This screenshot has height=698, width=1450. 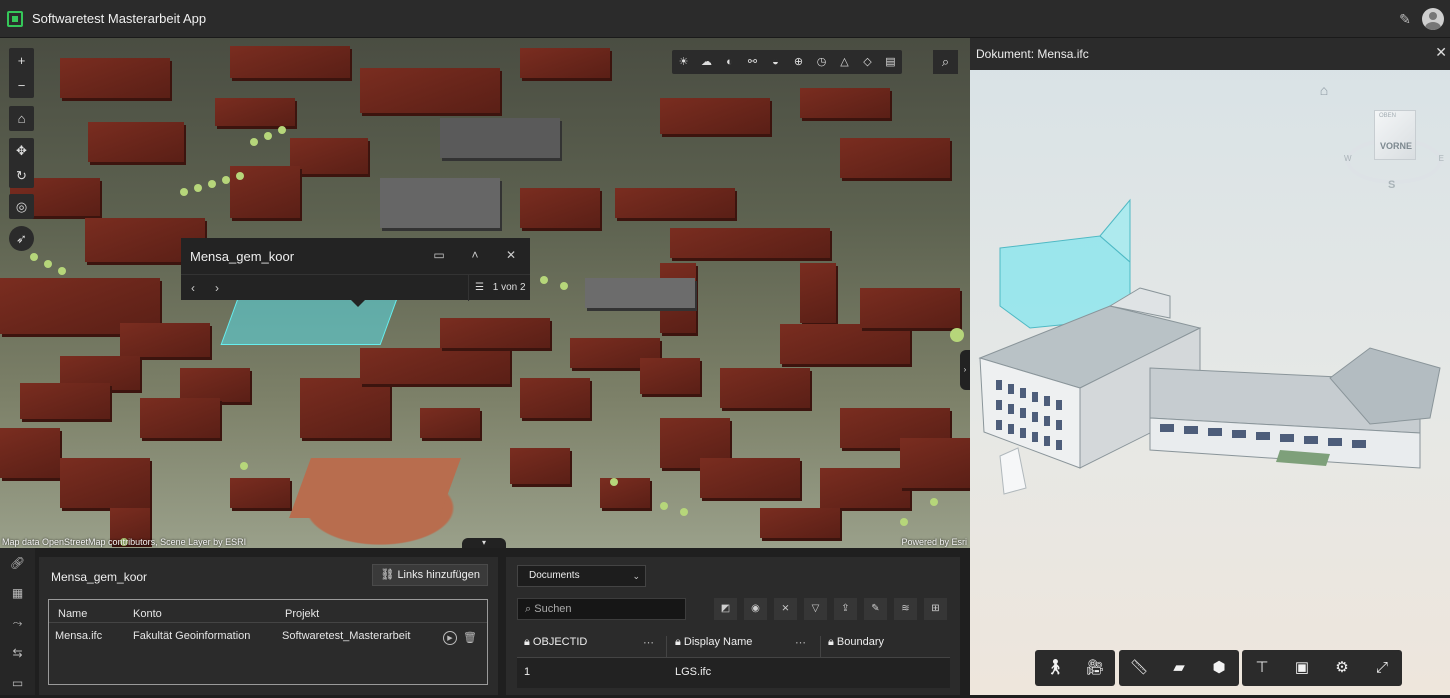 I want to click on locate-button: ◎, so click(x=21, y=206).